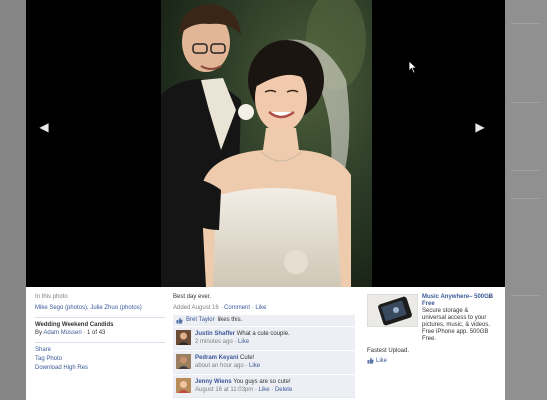 The height and width of the screenshot is (400, 547). Describe the element at coordinates (100, 308) in the screenshot. I see `tagged-people-links: Mike Sego (photos), Julie Zhuo (photos)` at that location.